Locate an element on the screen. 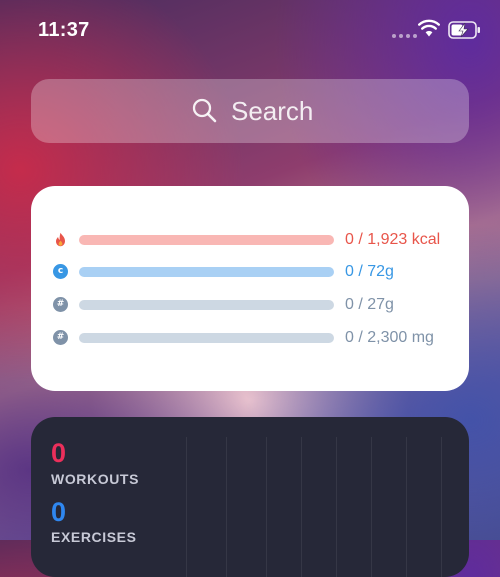 The width and height of the screenshot is (500, 577). carbs-badge-icon: c is located at coordinates (60, 271).